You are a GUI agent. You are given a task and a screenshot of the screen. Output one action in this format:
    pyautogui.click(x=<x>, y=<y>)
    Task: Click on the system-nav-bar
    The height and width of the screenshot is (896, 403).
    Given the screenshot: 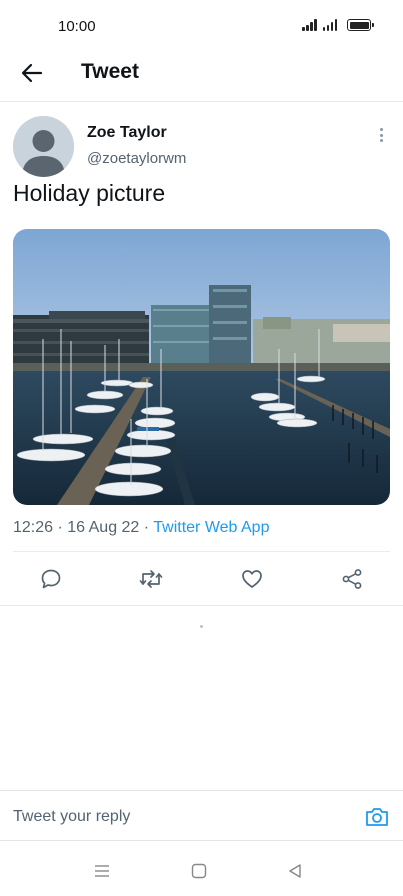 What is the action you would take?
    pyautogui.click(x=201, y=871)
    